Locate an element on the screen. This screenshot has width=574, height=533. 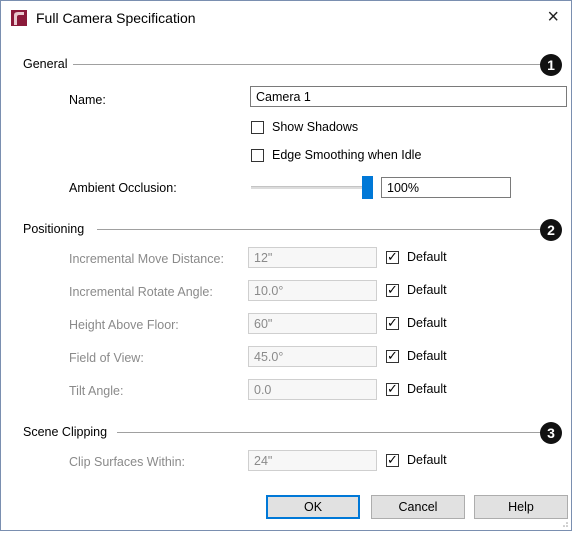
show-shadows-label: Show Shadows is located at coordinates (315, 127).